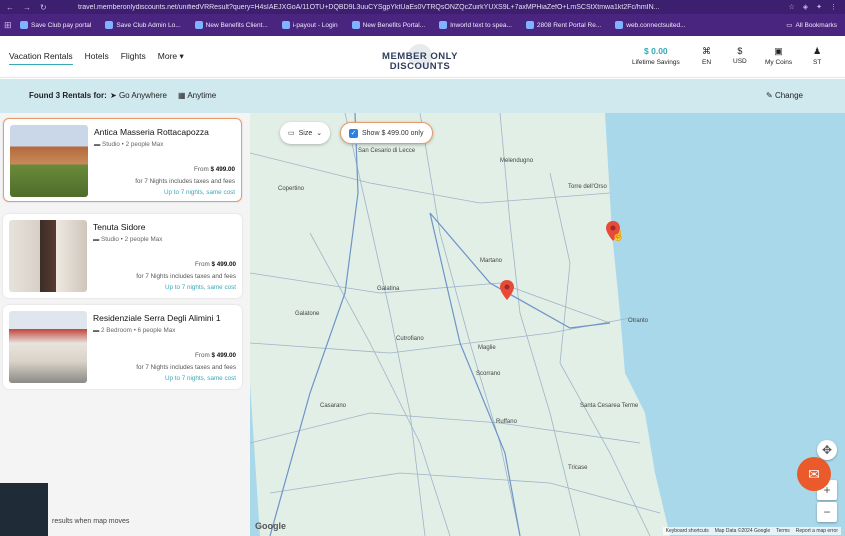 This screenshot has height=536, width=845. Describe the element at coordinates (97, 58) in the screenshot. I see `nav-hotels: Hotels` at that location.